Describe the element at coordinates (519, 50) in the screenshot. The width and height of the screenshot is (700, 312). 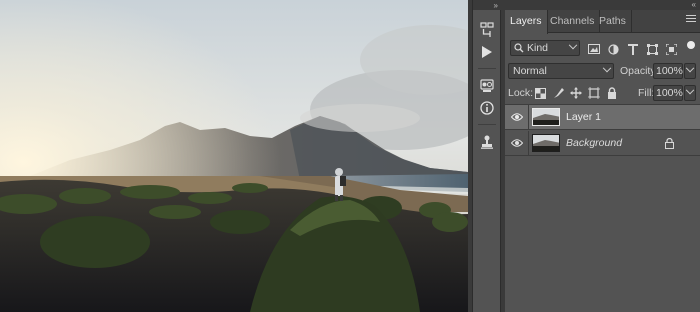
I see `search-icon` at that location.